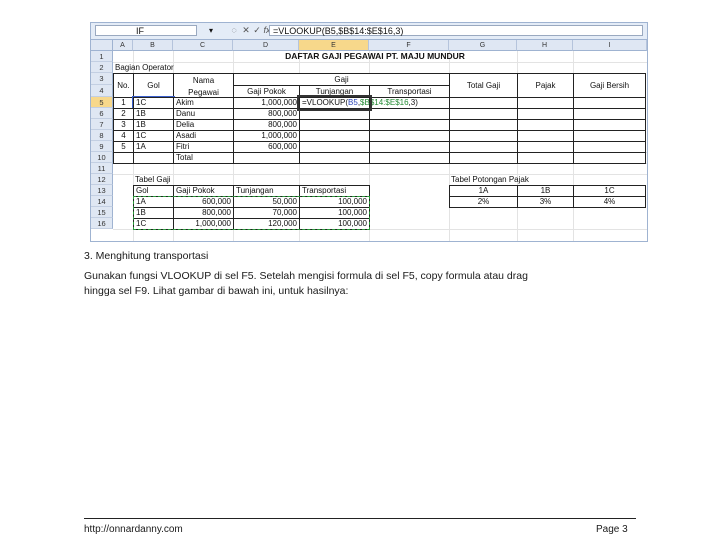  I want to click on column-header-e: E, so click(334, 45).